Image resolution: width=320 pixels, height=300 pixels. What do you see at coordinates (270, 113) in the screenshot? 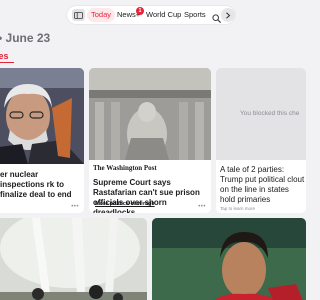
I see `blocked-message: You blocked this che` at bounding box center [270, 113].